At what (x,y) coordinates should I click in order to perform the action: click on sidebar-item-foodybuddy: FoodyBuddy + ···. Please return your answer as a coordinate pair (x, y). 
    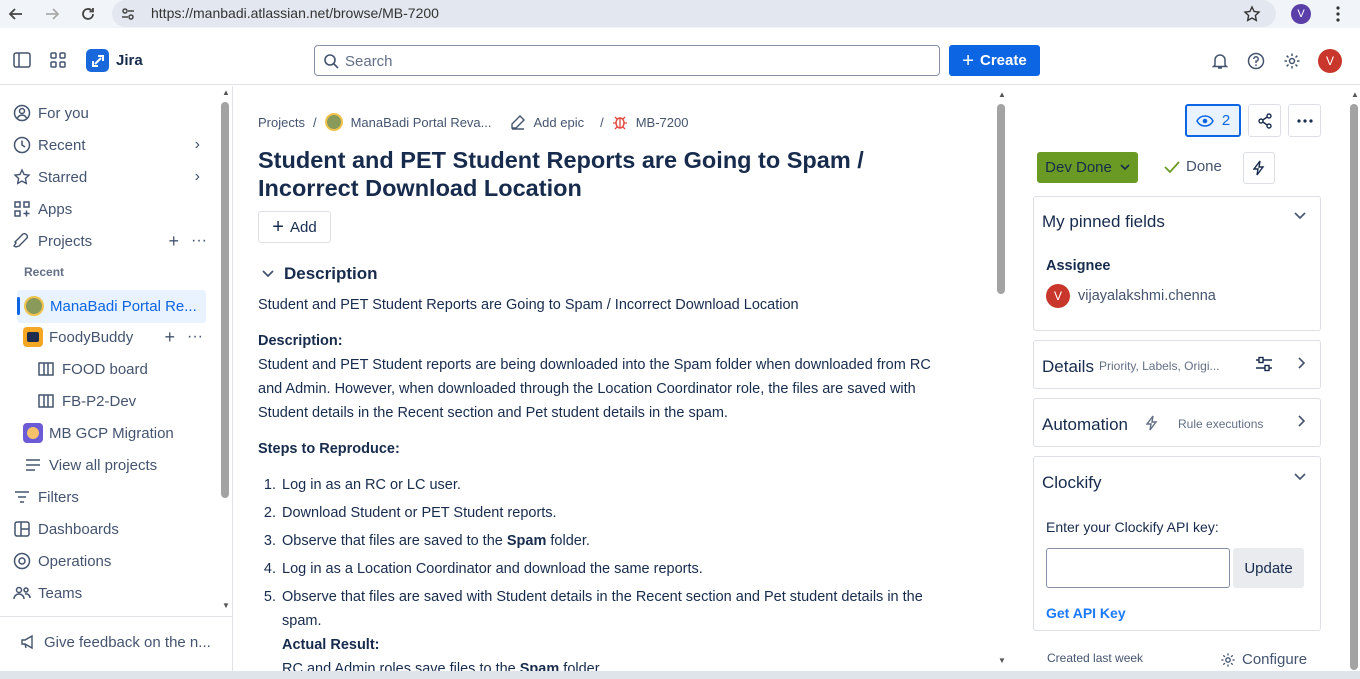
    Looking at the image, I should click on (113, 337).